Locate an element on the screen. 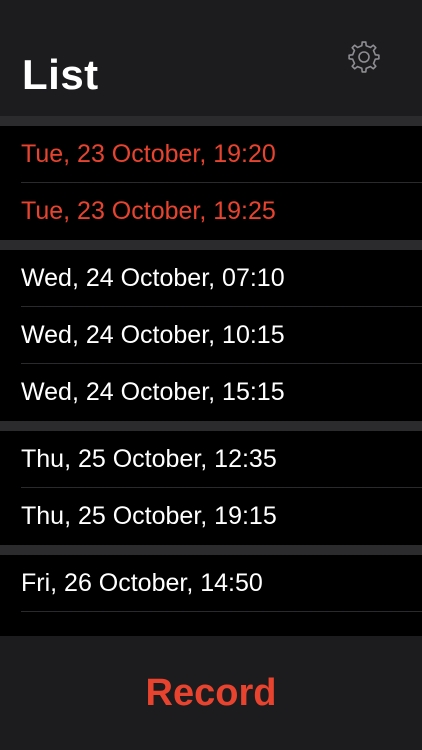  list-item: Wed, 24 October, 10:15 is located at coordinates (211, 335).